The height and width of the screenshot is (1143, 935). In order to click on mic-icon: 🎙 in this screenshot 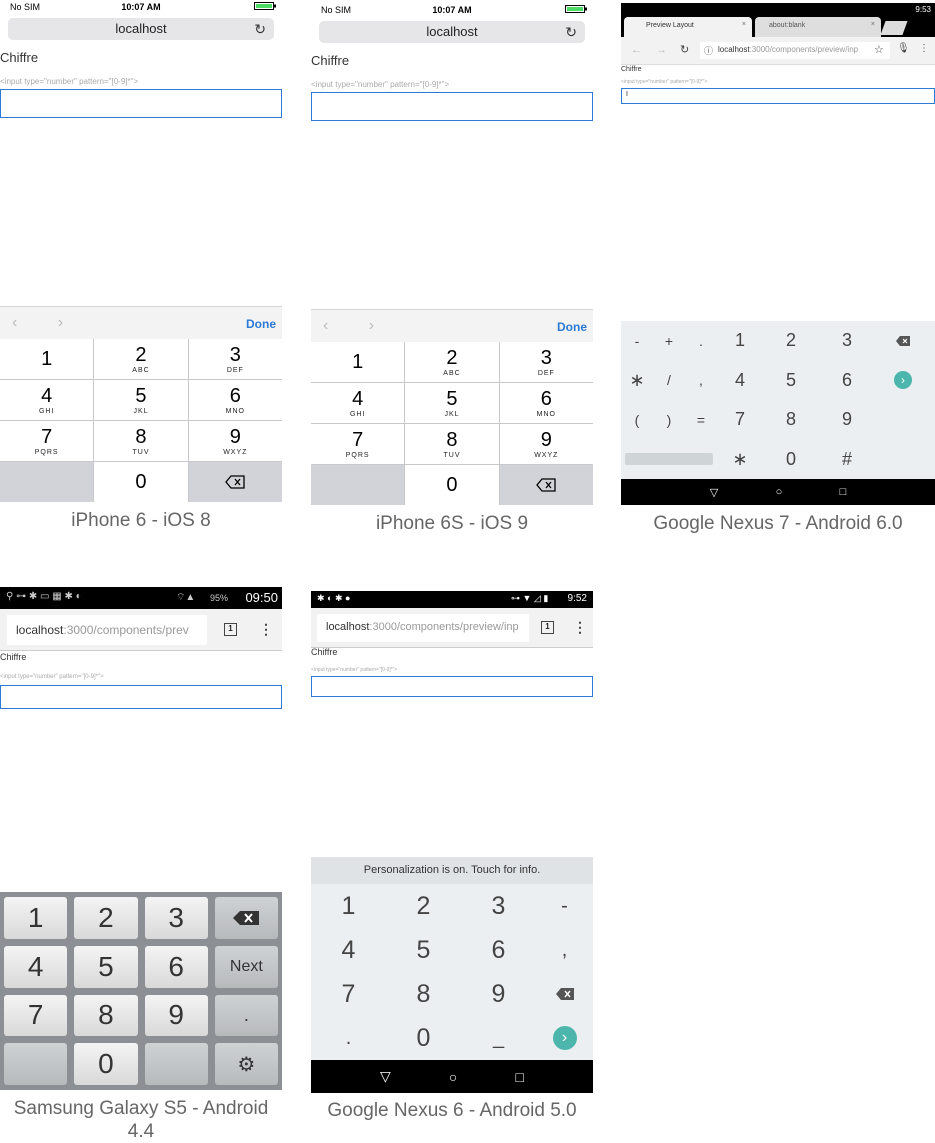, I will do `click(903, 48)`.